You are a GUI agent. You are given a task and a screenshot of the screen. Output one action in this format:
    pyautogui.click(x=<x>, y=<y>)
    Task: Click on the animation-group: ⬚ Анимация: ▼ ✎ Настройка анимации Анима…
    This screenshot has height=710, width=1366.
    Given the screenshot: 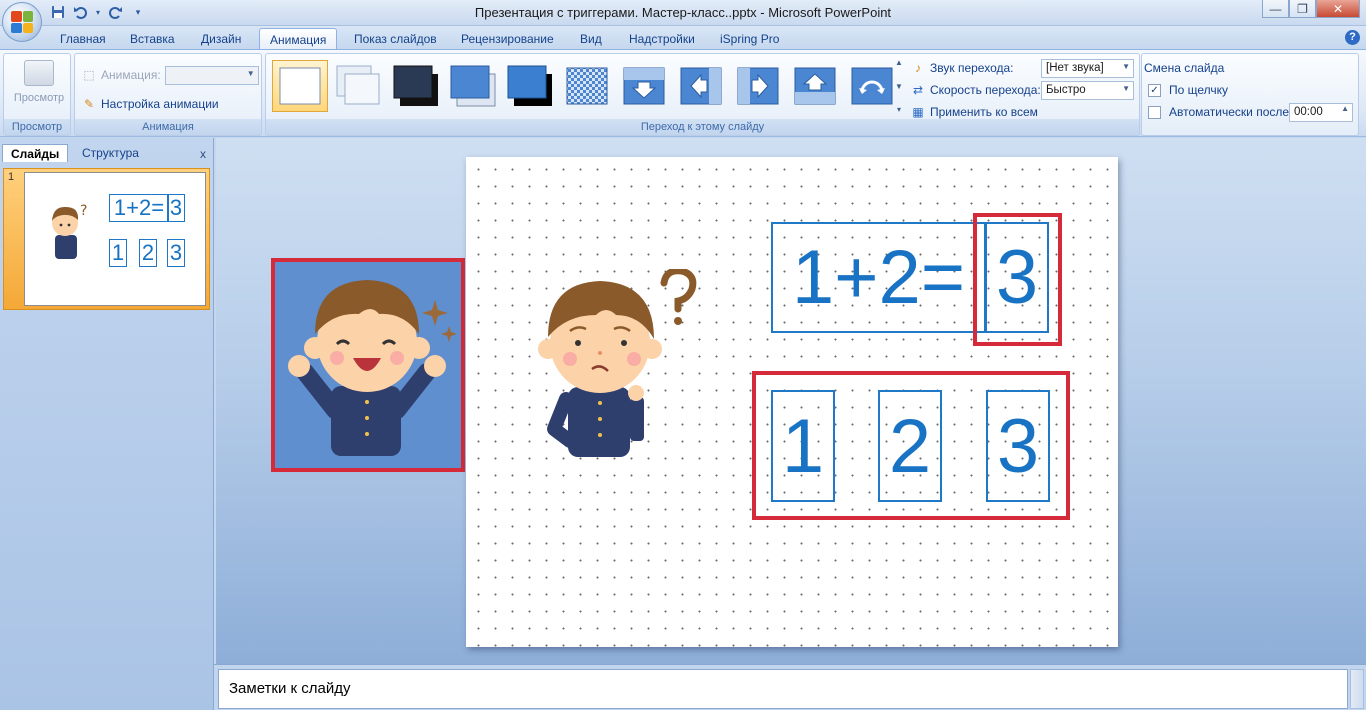 What is the action you would take?
    pyautogui.click(x=168, y=94)
    